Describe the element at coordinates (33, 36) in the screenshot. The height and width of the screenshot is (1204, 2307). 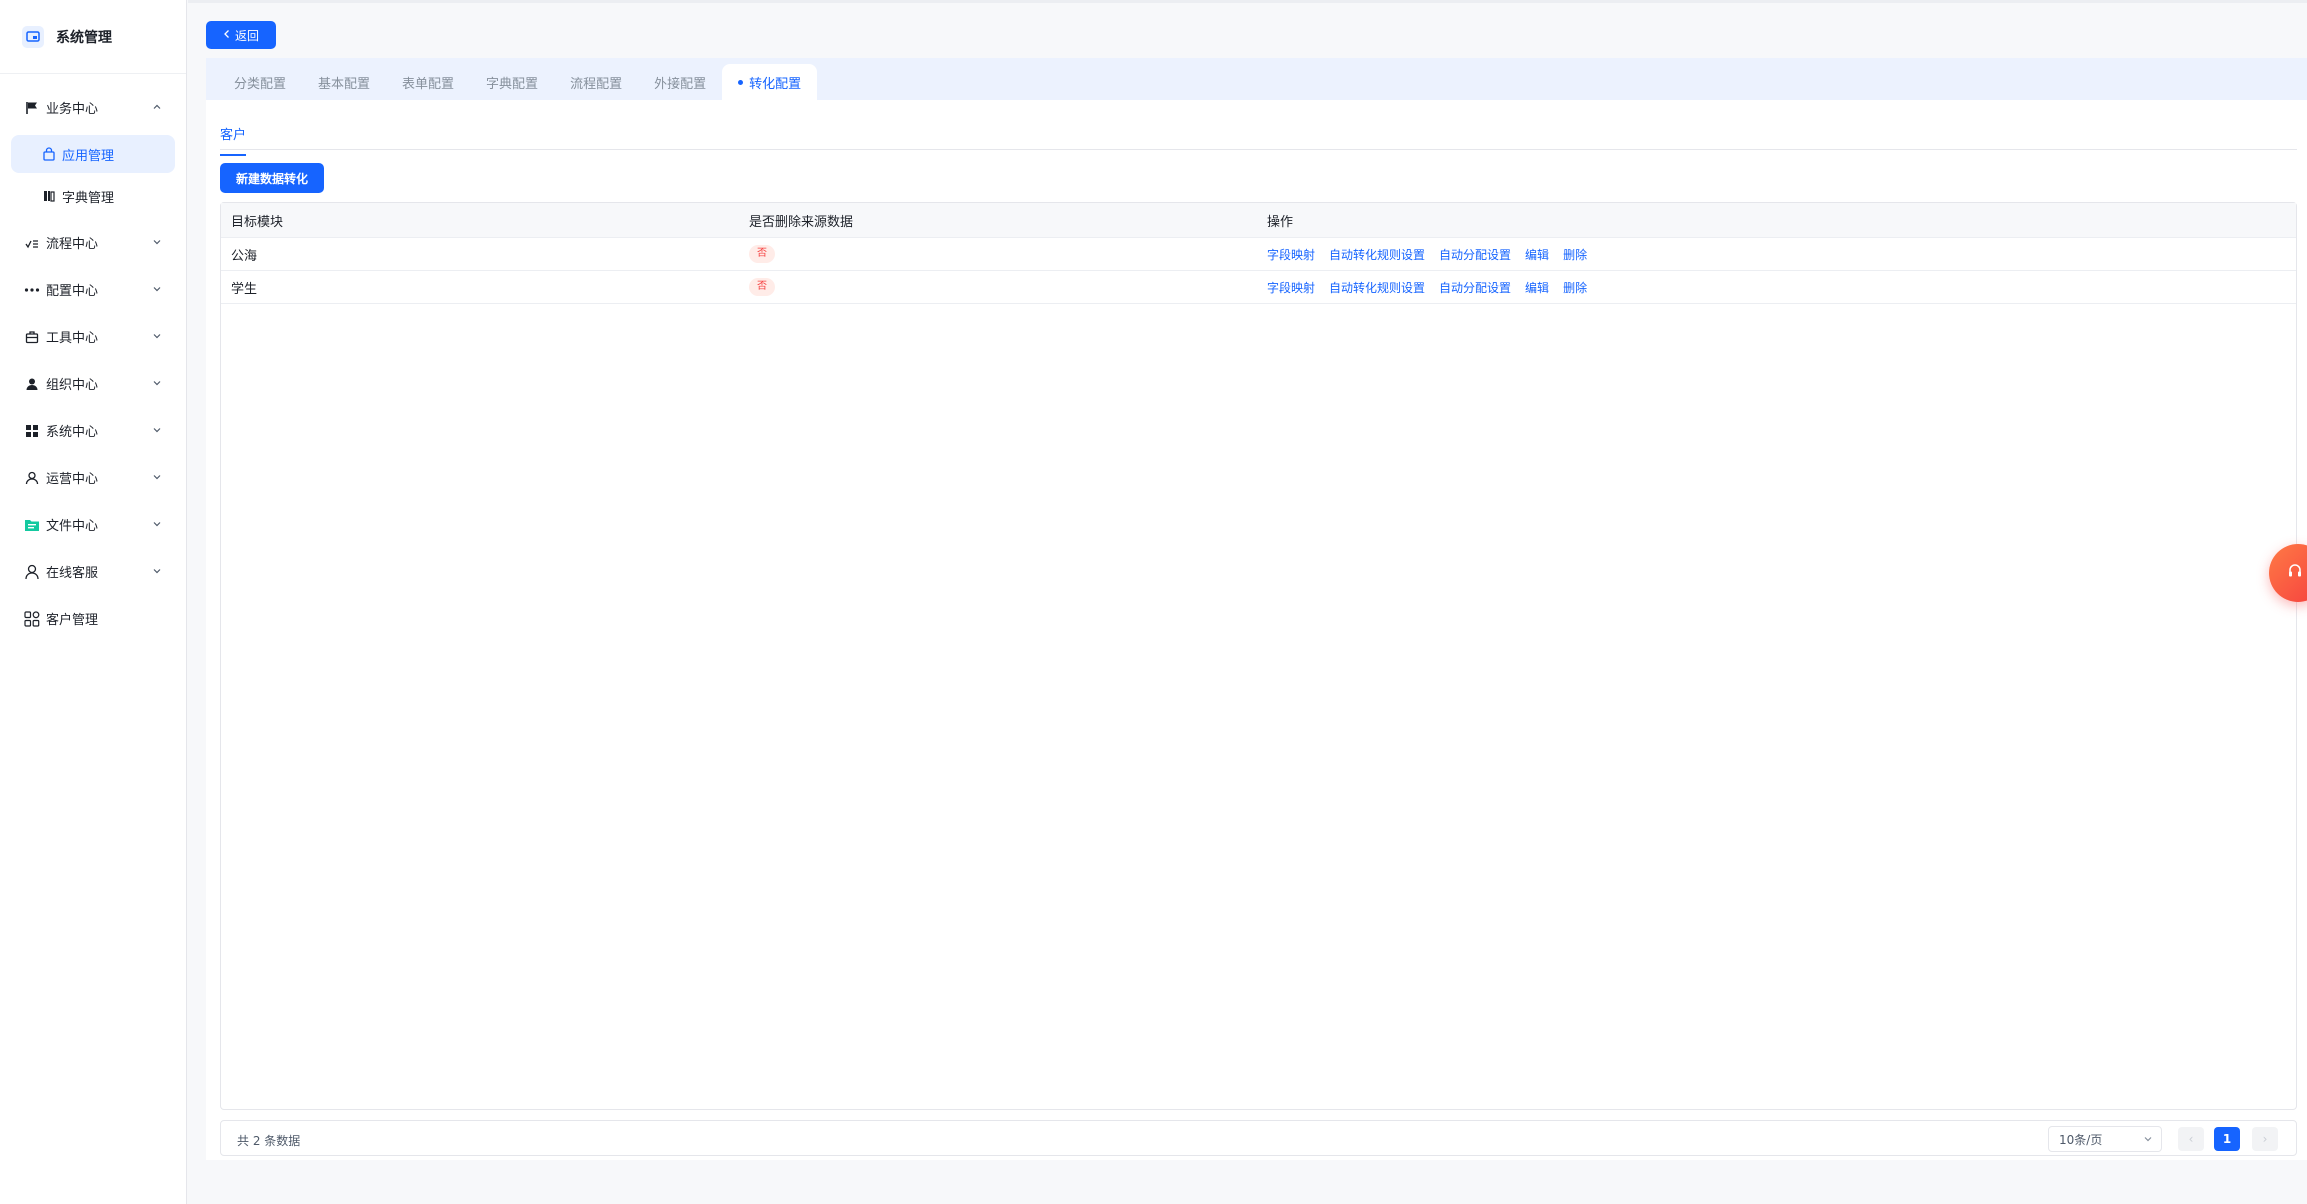
I see `brand-logo-icon` at that location.